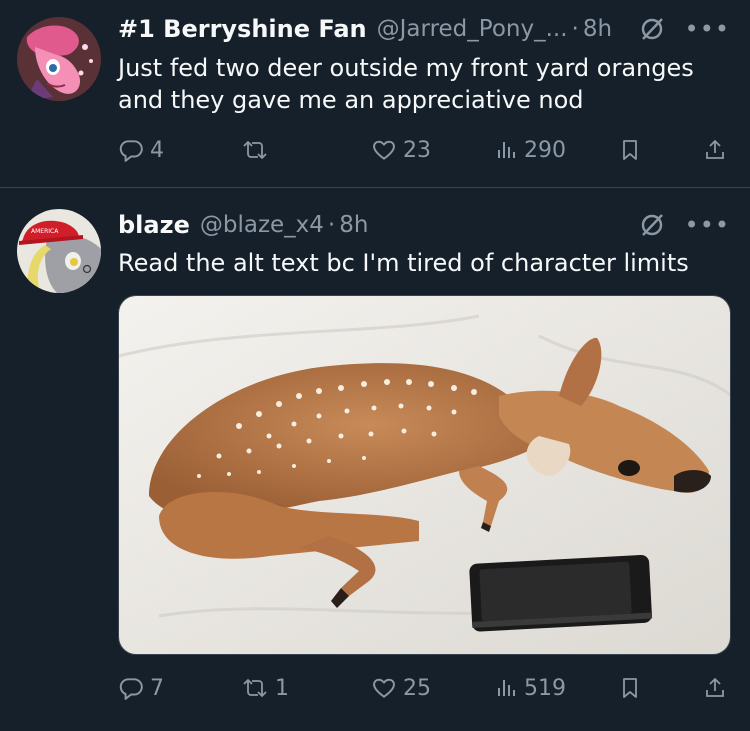  I want to click on view-count: 519, so click(545, 688).